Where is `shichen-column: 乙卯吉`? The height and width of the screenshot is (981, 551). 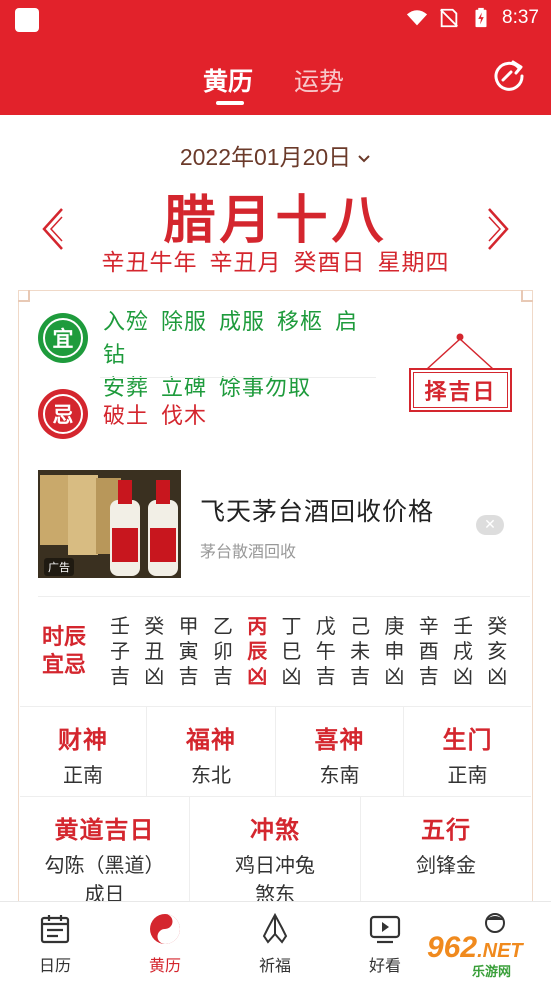
shichen-column: 乙卯吉 is located at coordinates (223, 651).